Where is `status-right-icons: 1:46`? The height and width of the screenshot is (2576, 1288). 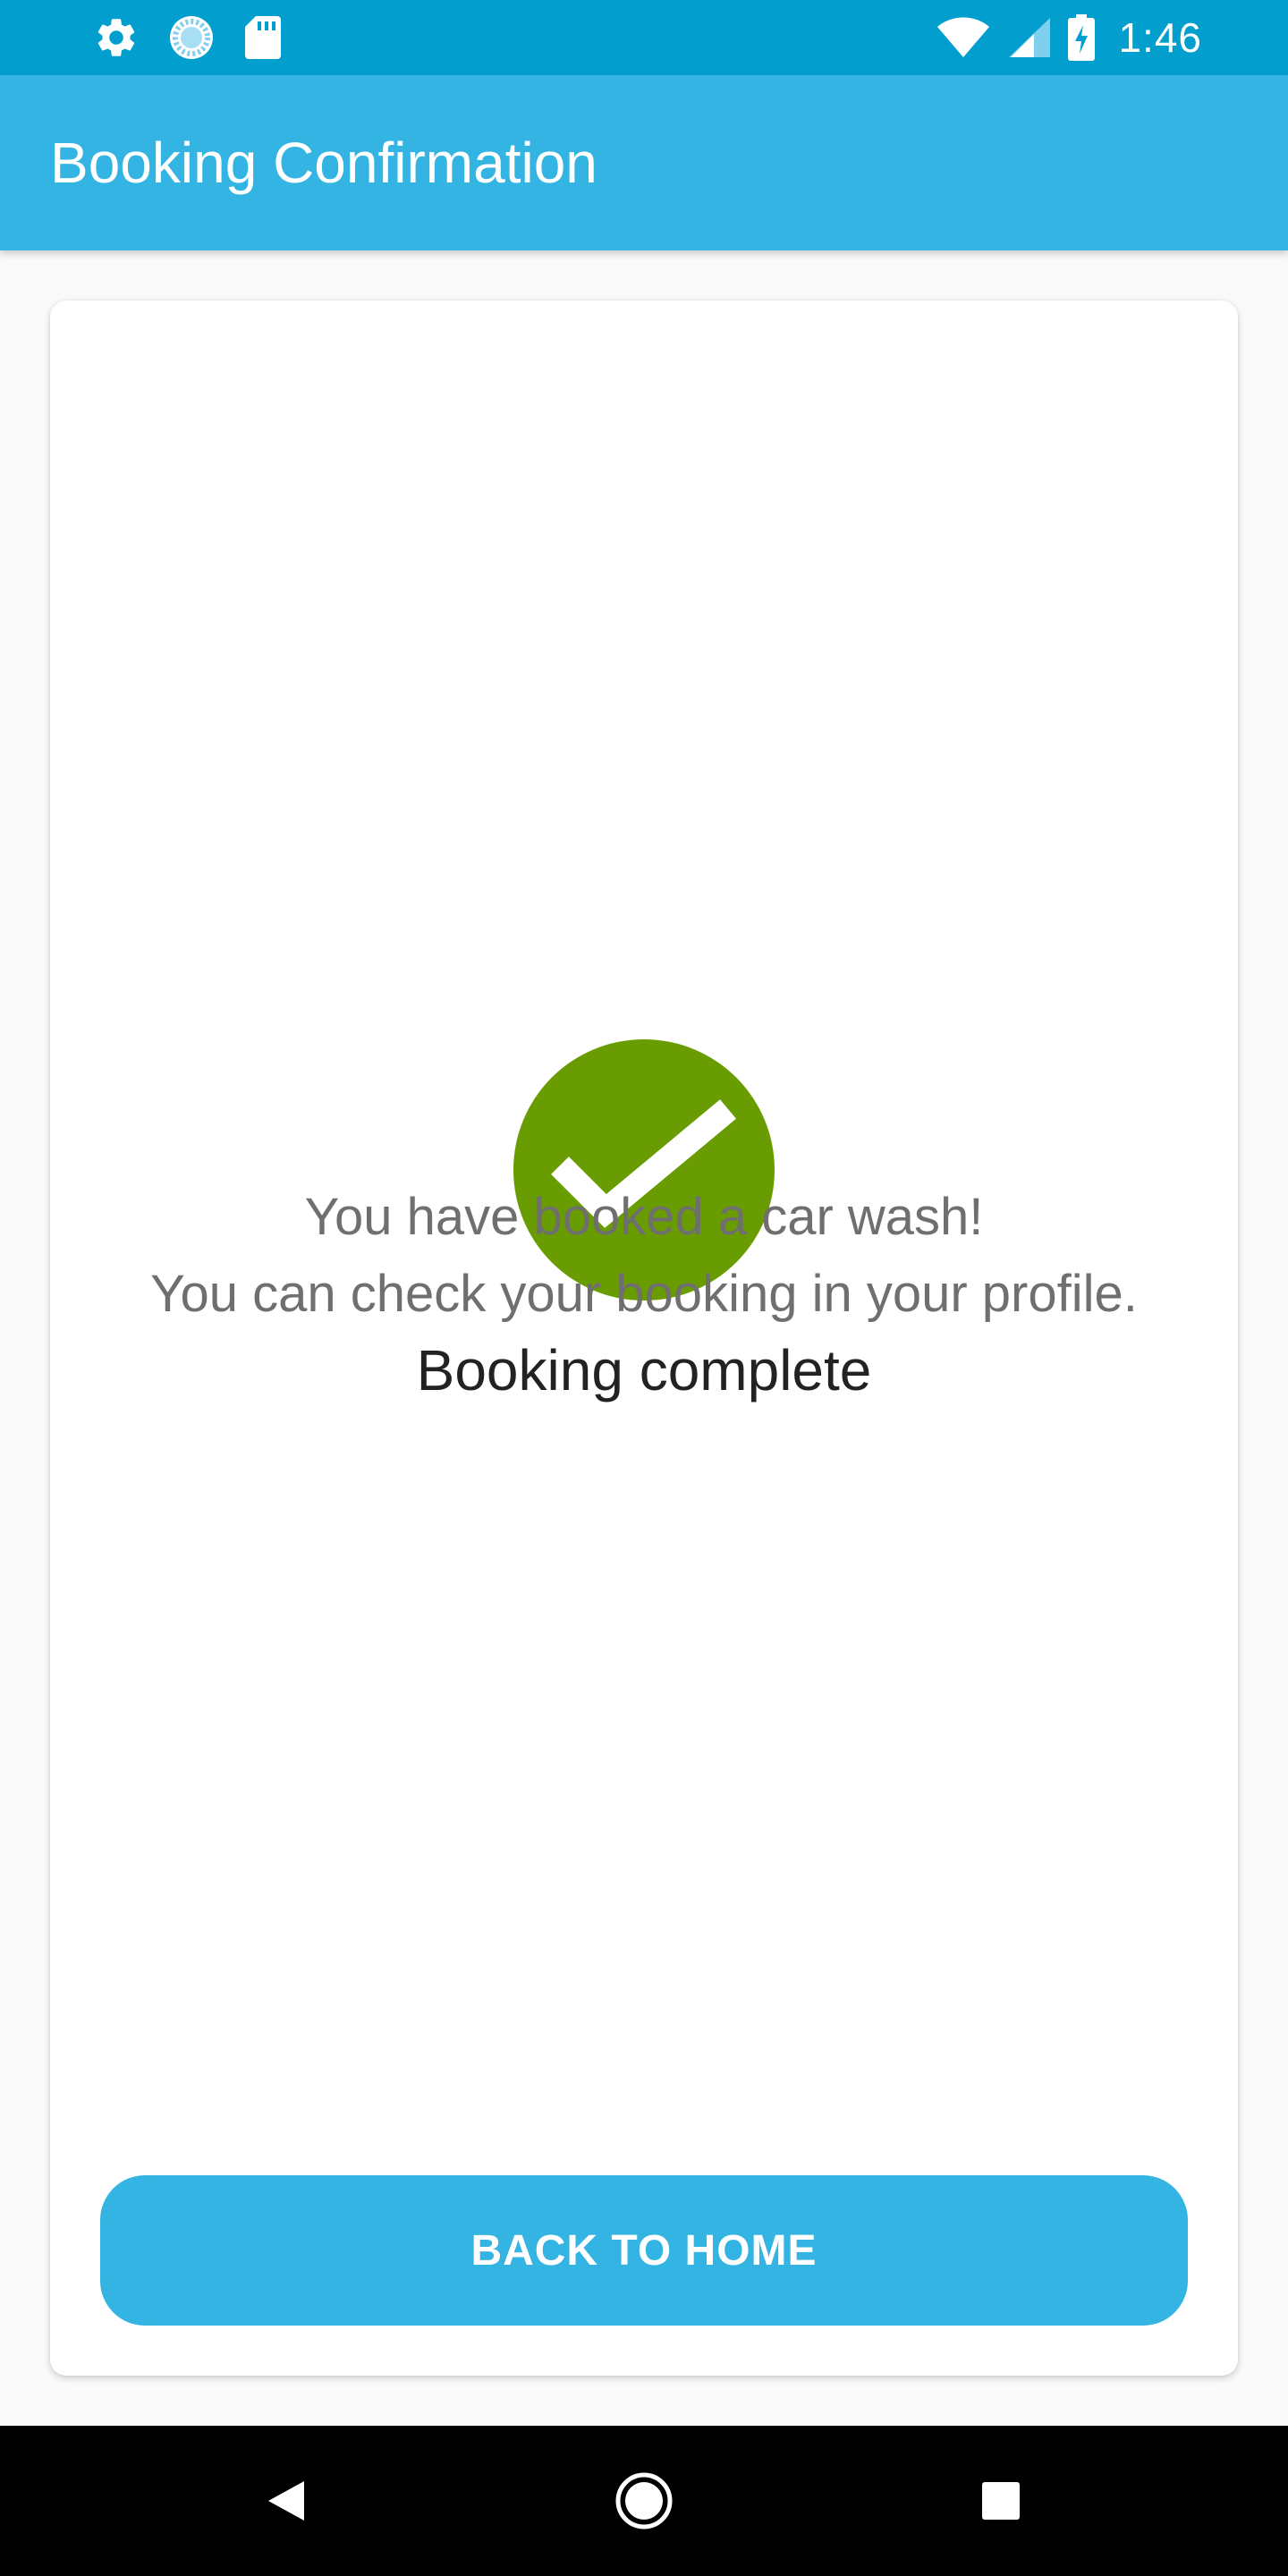 status-right-icons: 1:46 is located at coordinates (1069, 38).